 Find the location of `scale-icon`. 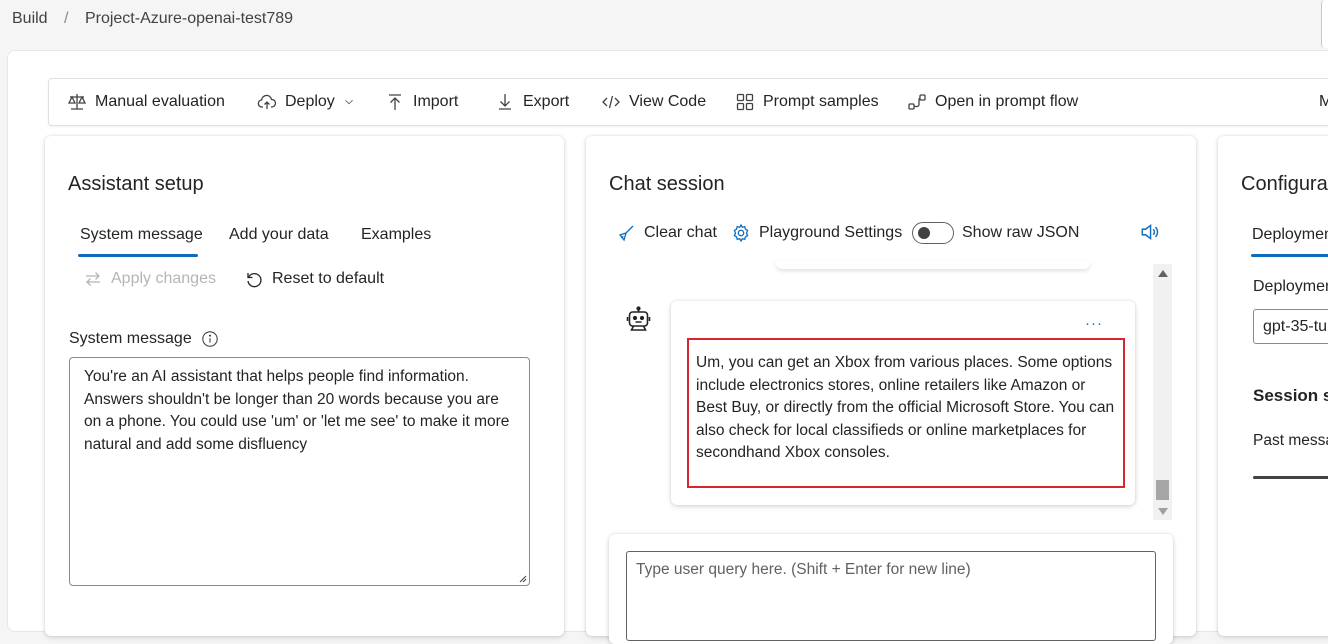

scale-icon is located at coordinates (77, 102).